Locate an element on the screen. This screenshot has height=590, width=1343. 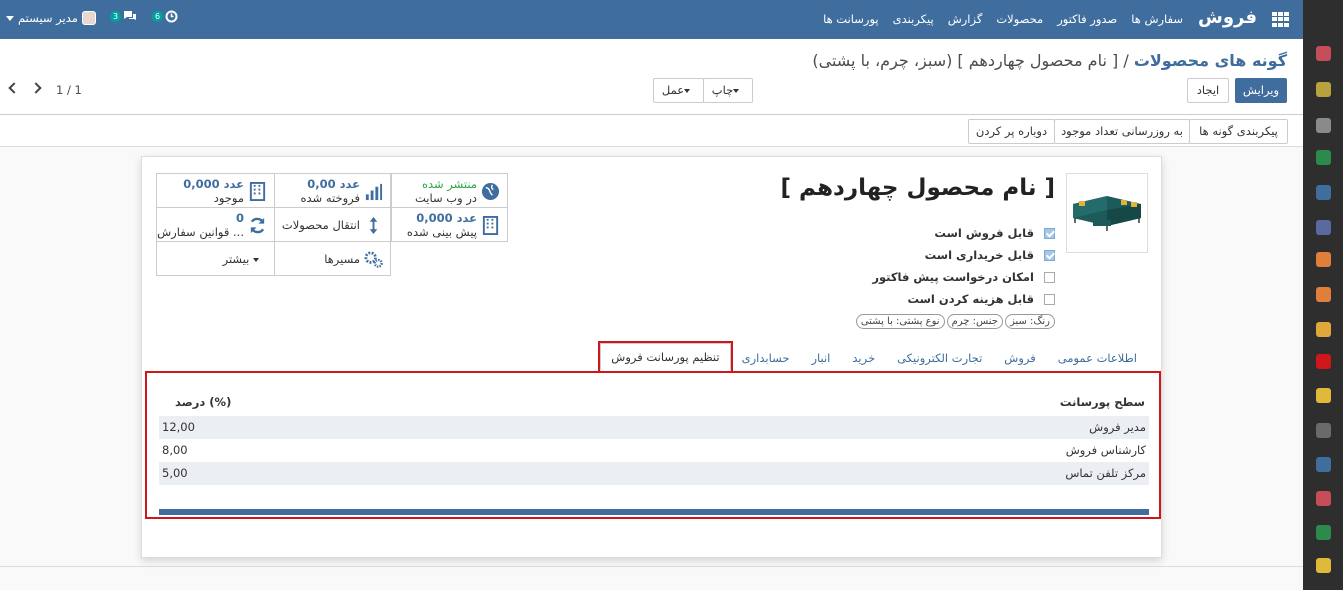
tab-sales: فروش is located at coordinates (1019, 358).